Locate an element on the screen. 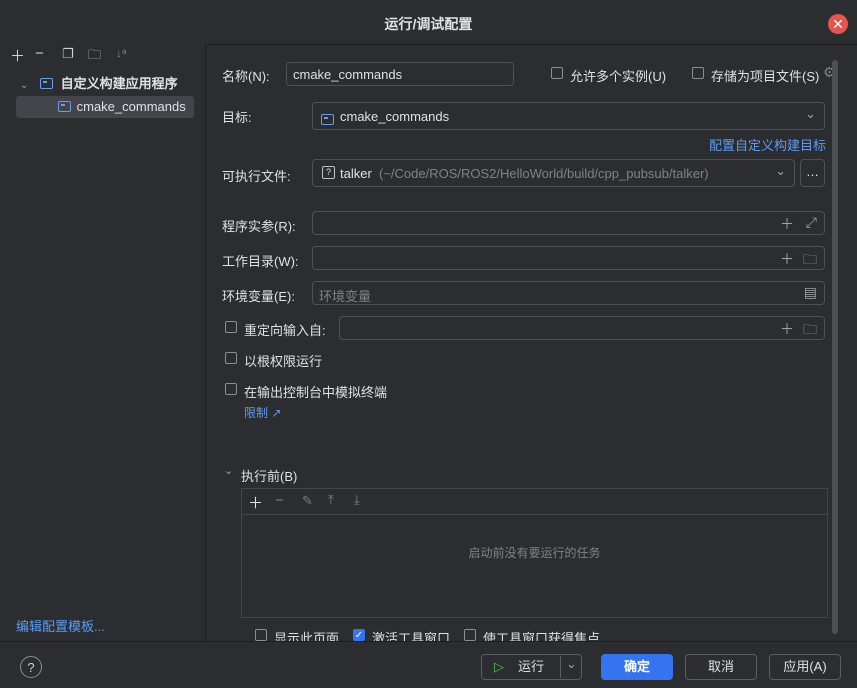  store-project-file-label: 存储为项目文件(S) is located at coordinates (765, 76).